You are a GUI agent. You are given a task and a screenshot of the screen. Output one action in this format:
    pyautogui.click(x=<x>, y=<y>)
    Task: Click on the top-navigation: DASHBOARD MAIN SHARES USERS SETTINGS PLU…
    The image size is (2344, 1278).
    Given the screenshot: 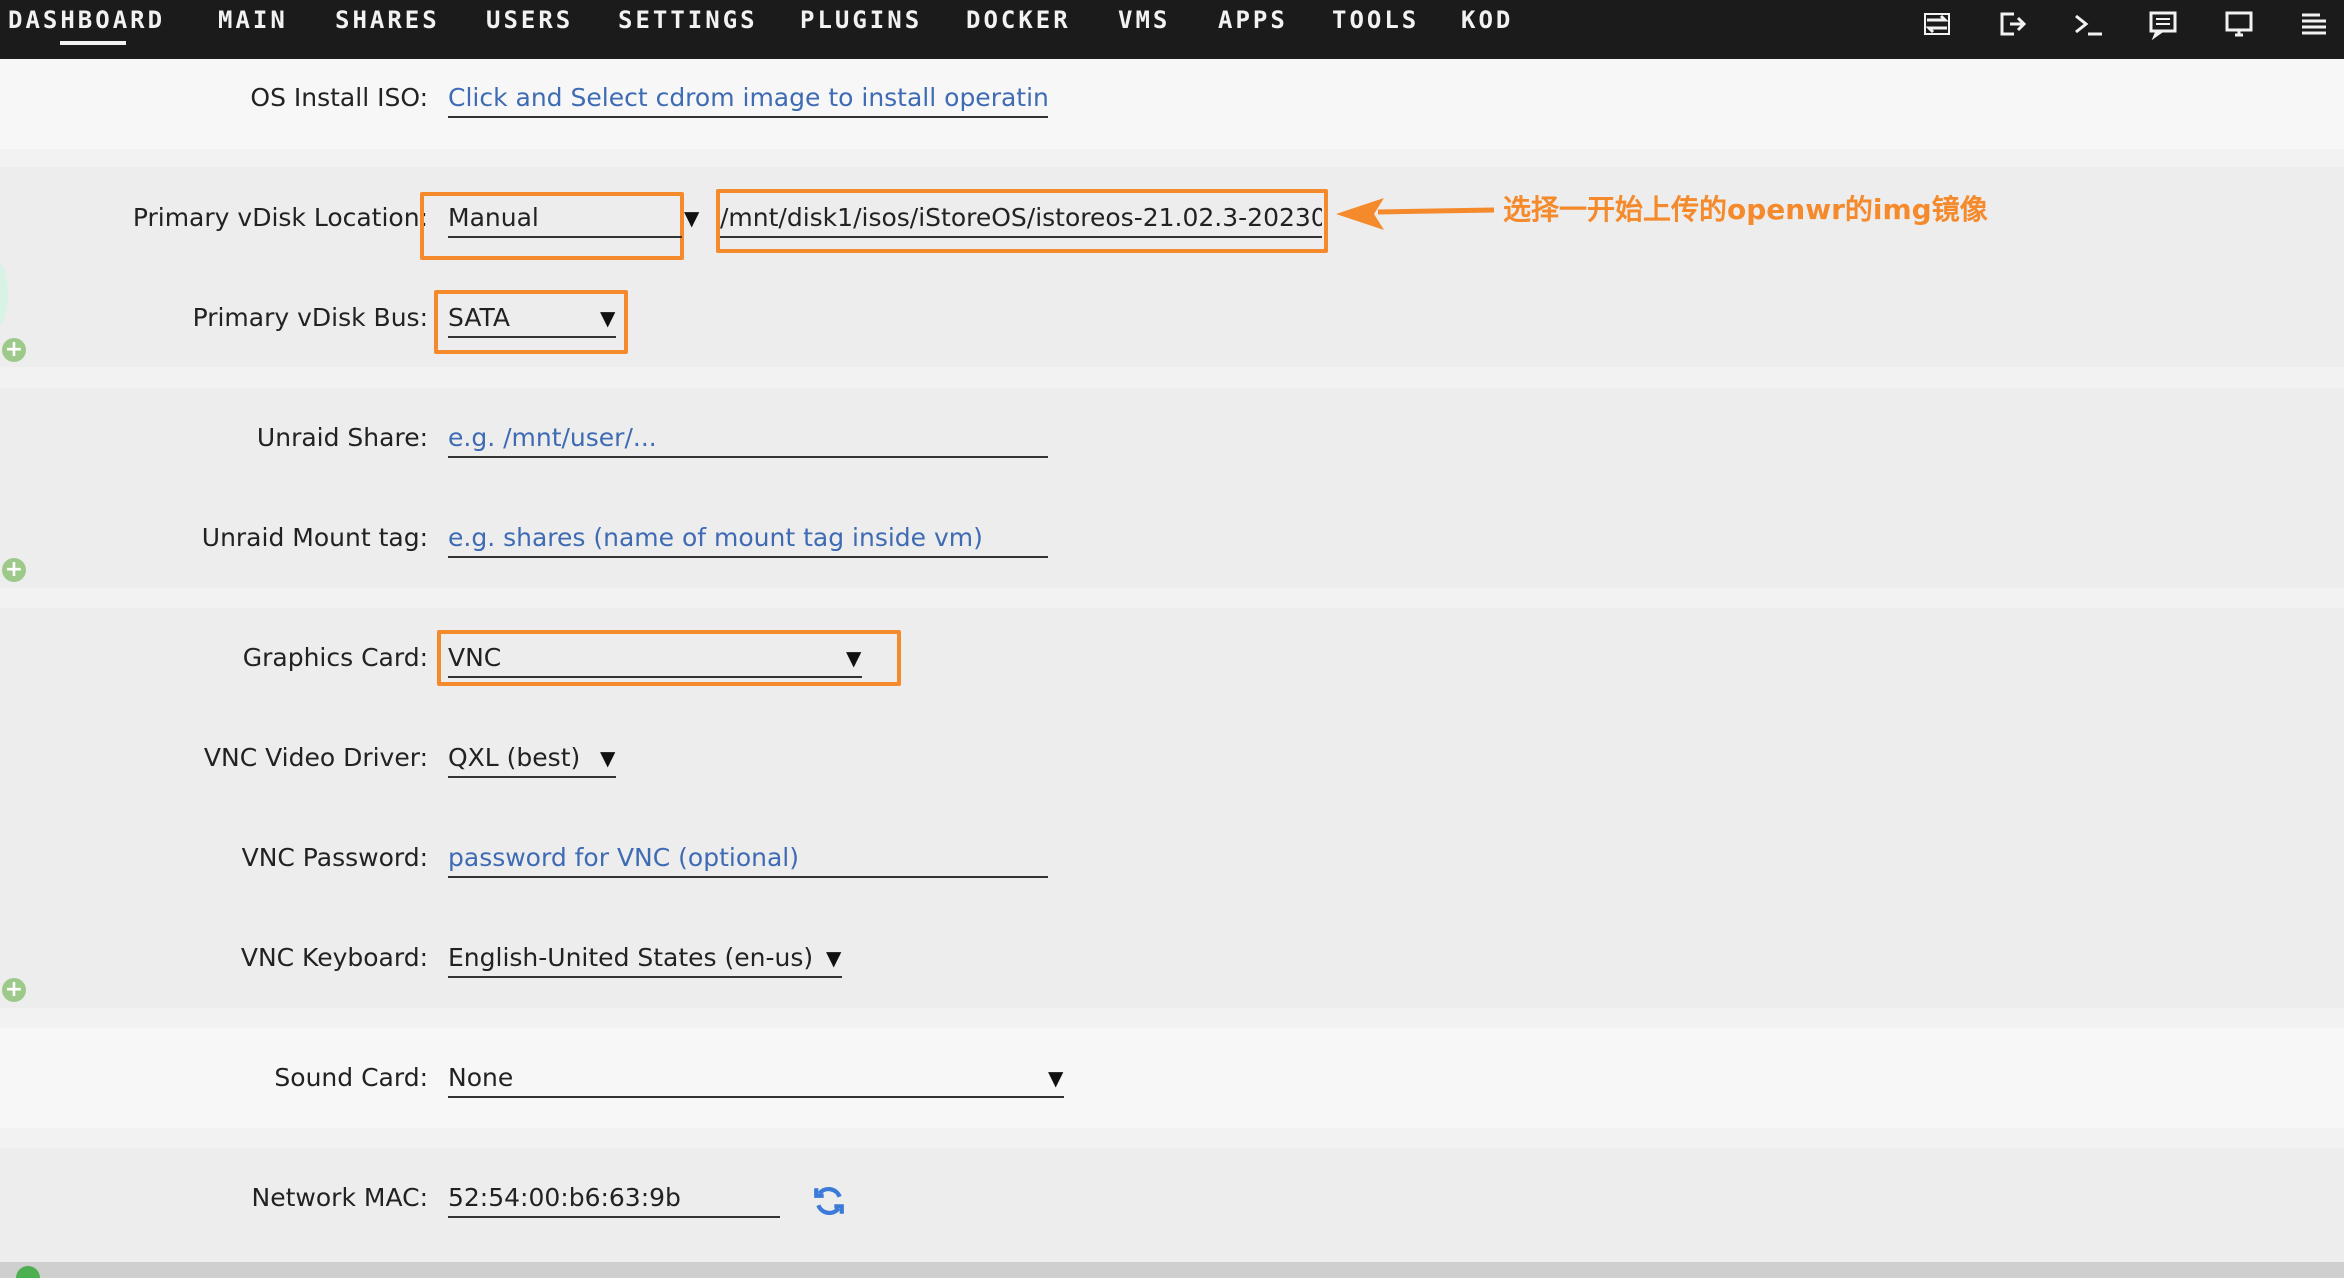 What is the action you would take?
    pyautogui.click(x=1172, y=29)
    